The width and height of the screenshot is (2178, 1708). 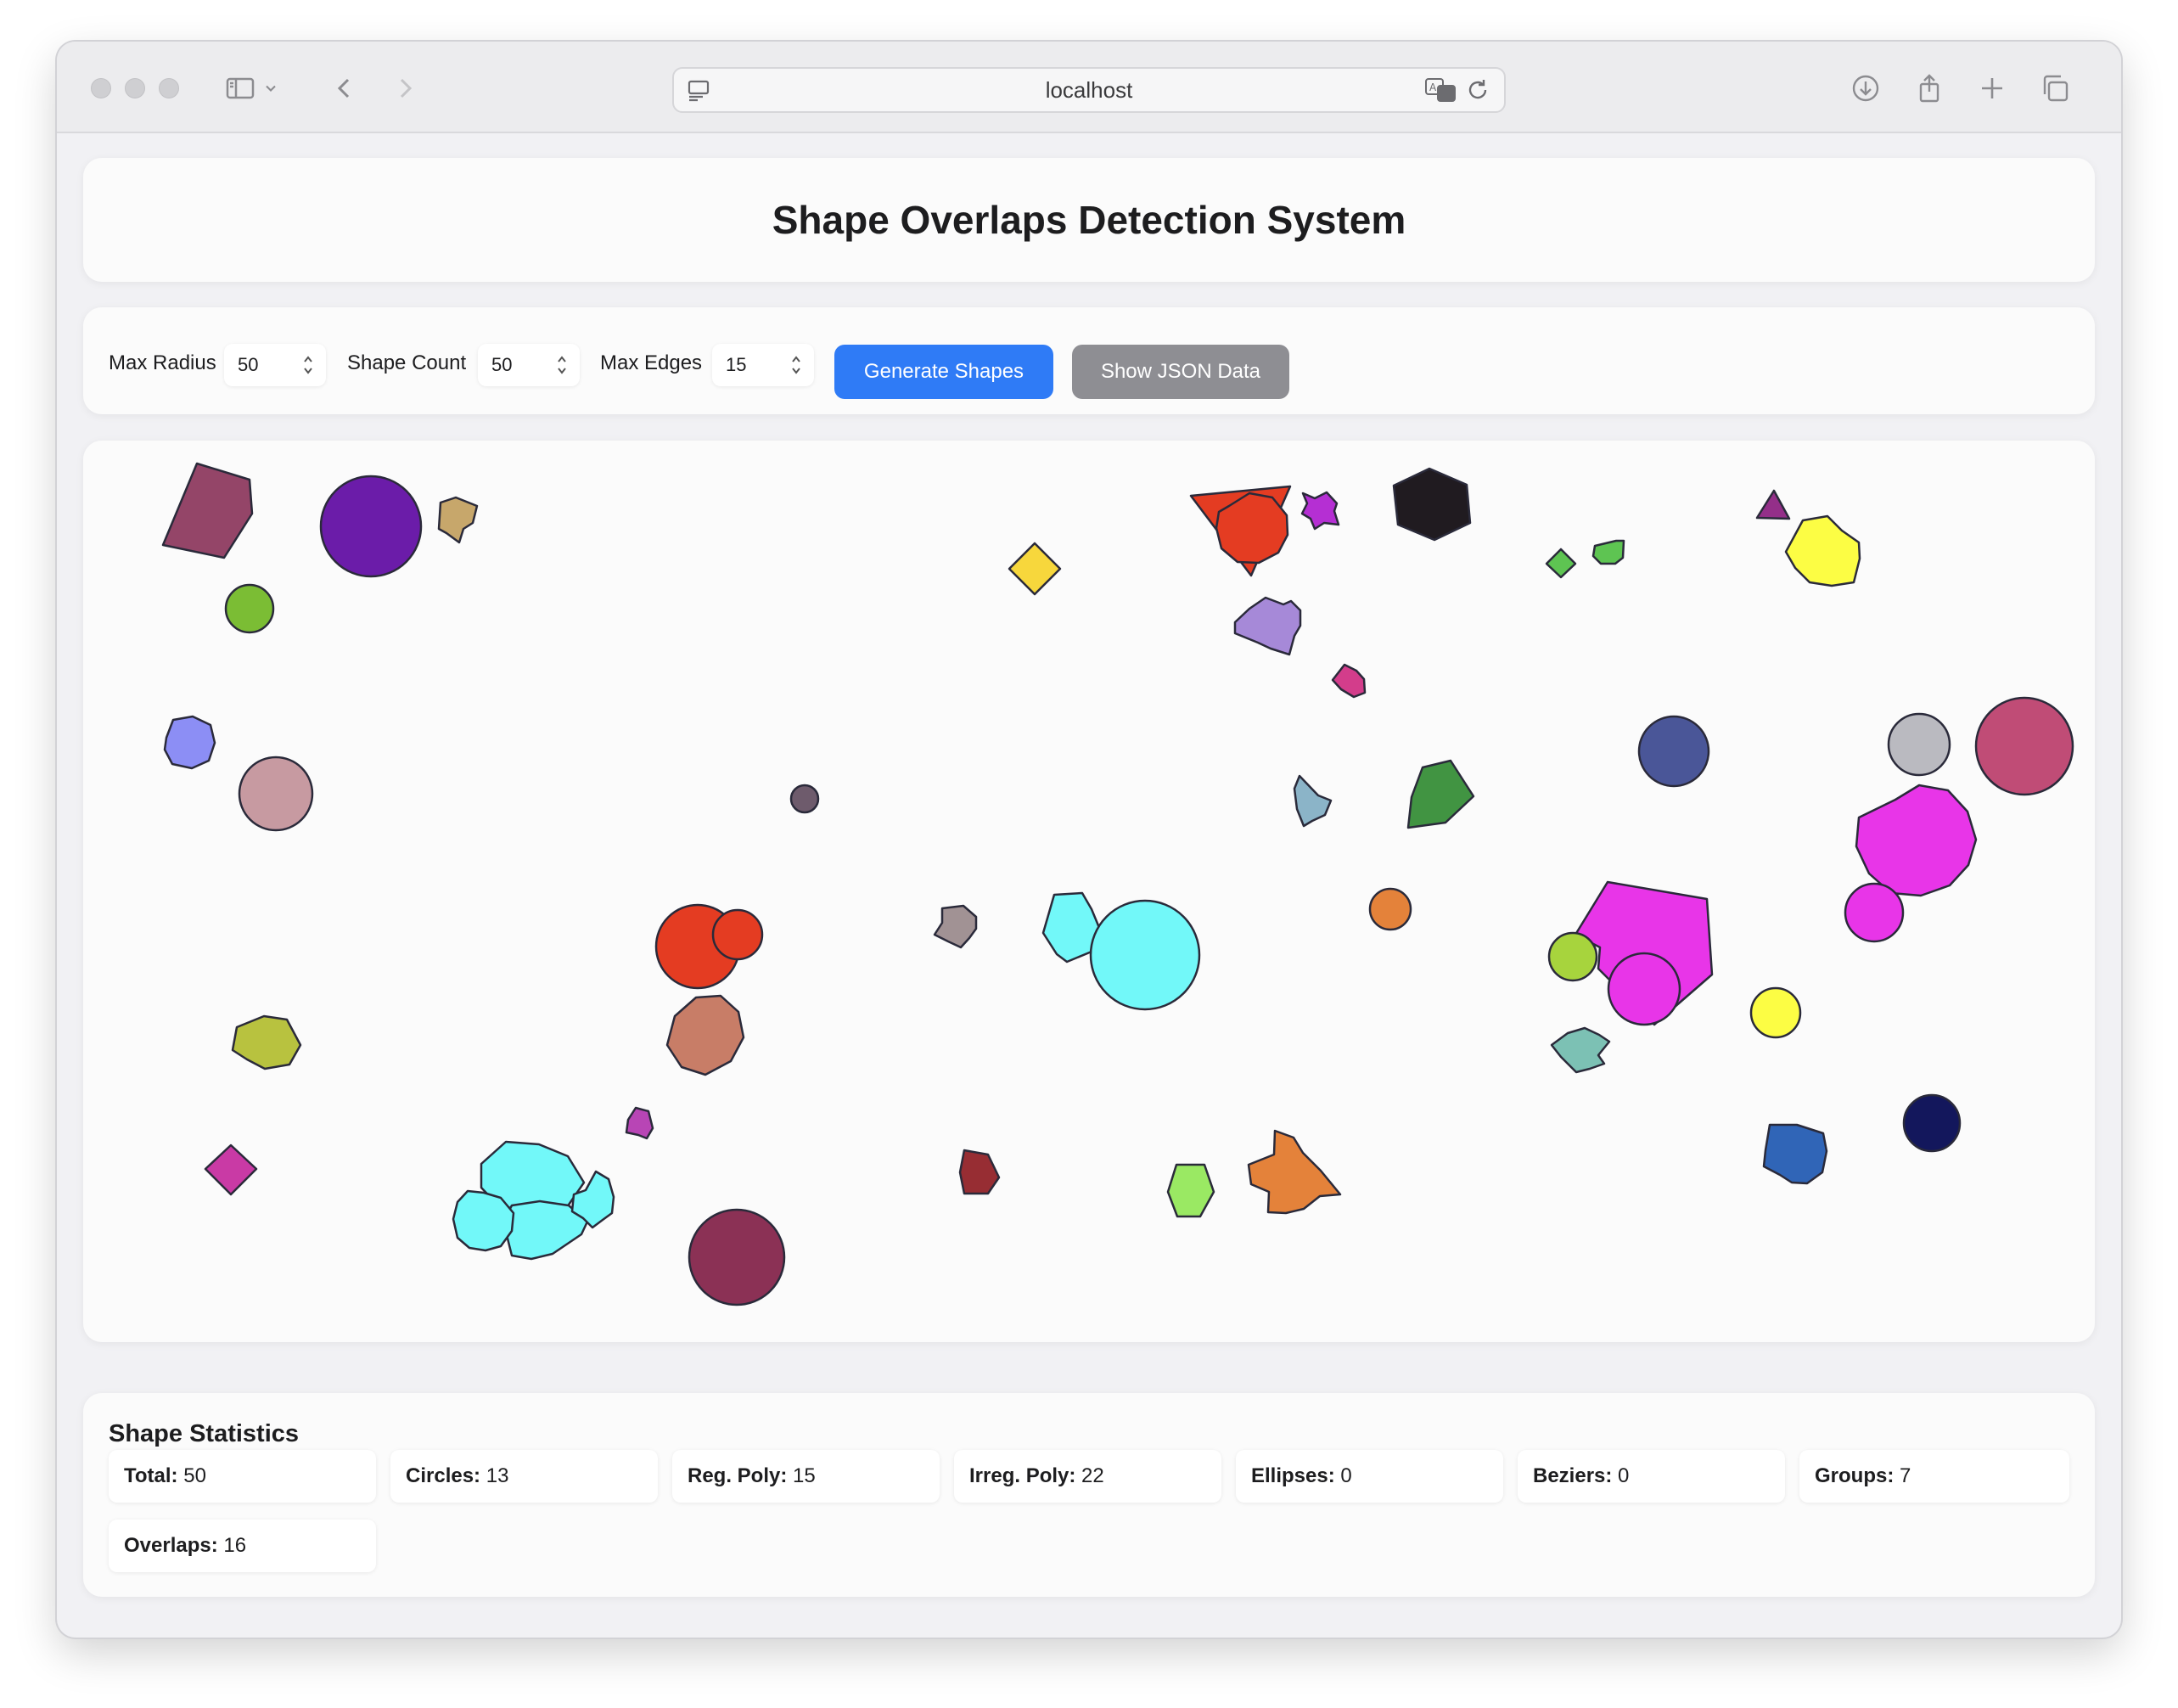 I want to click on stat-label: Irreg. Poly:, so click(x=1022, y=1475).